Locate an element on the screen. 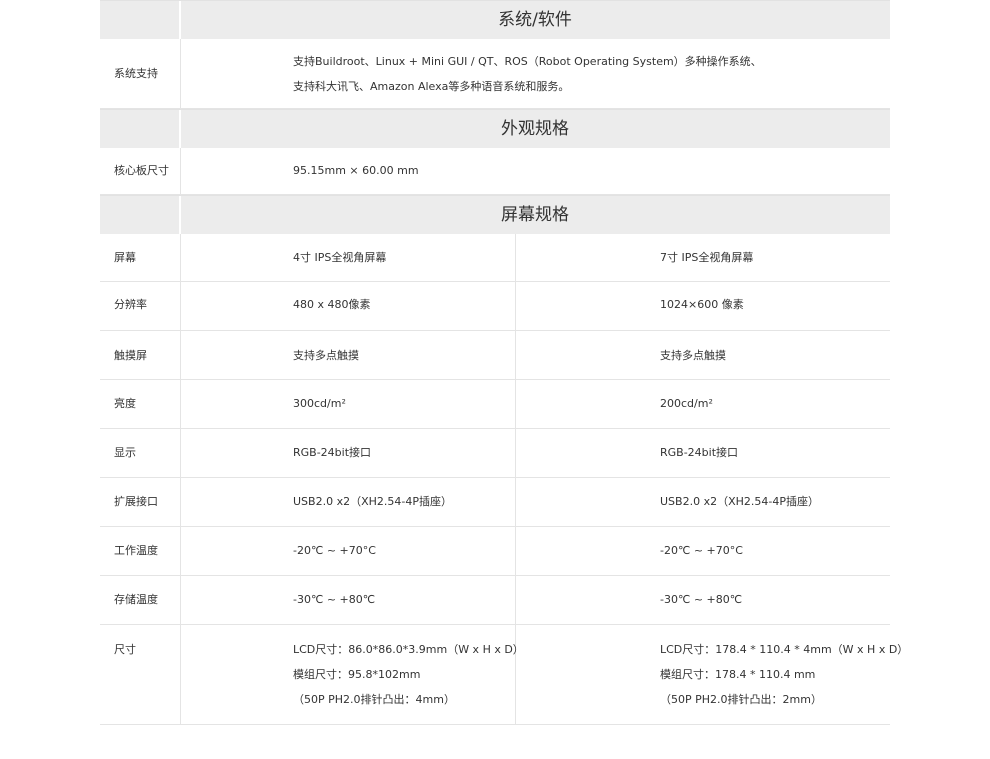 The height and width of the screenshot is (759, 990). section-header-screen: 屏幕规格 is located at coordinates (495, 214).